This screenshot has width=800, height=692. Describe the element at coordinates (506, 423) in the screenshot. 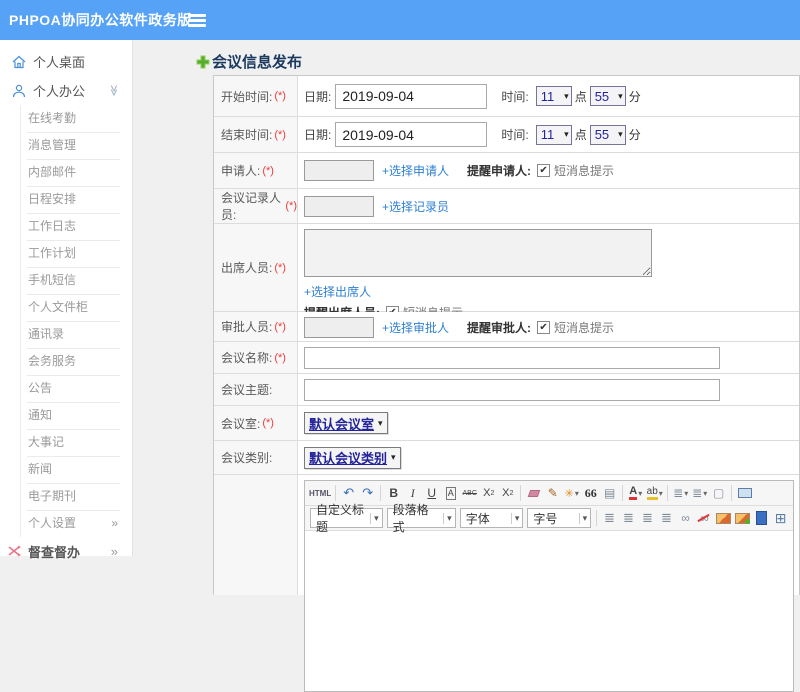

I see `form-row-meeting-room: 会议室:(*) 默认会议室 ▾` at that location.